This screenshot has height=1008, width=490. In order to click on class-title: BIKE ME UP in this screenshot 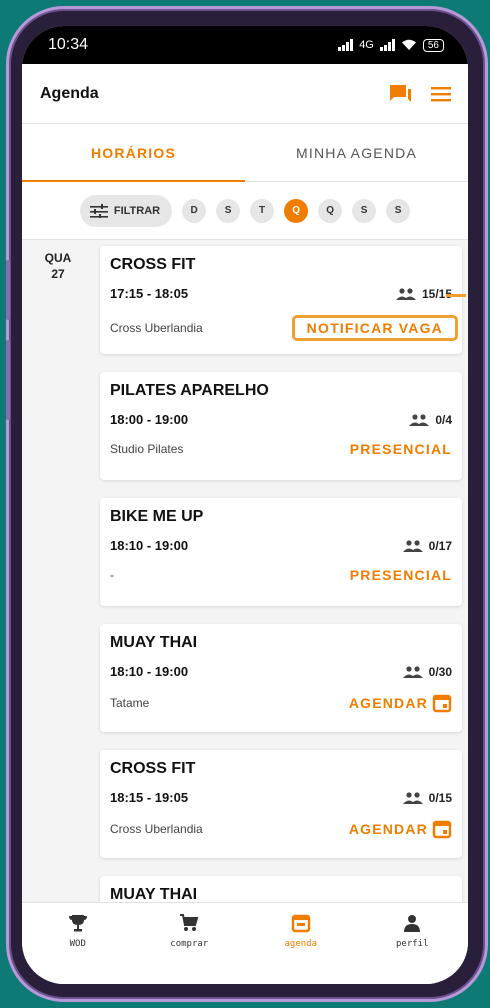, I will do `click(157, 516)`.